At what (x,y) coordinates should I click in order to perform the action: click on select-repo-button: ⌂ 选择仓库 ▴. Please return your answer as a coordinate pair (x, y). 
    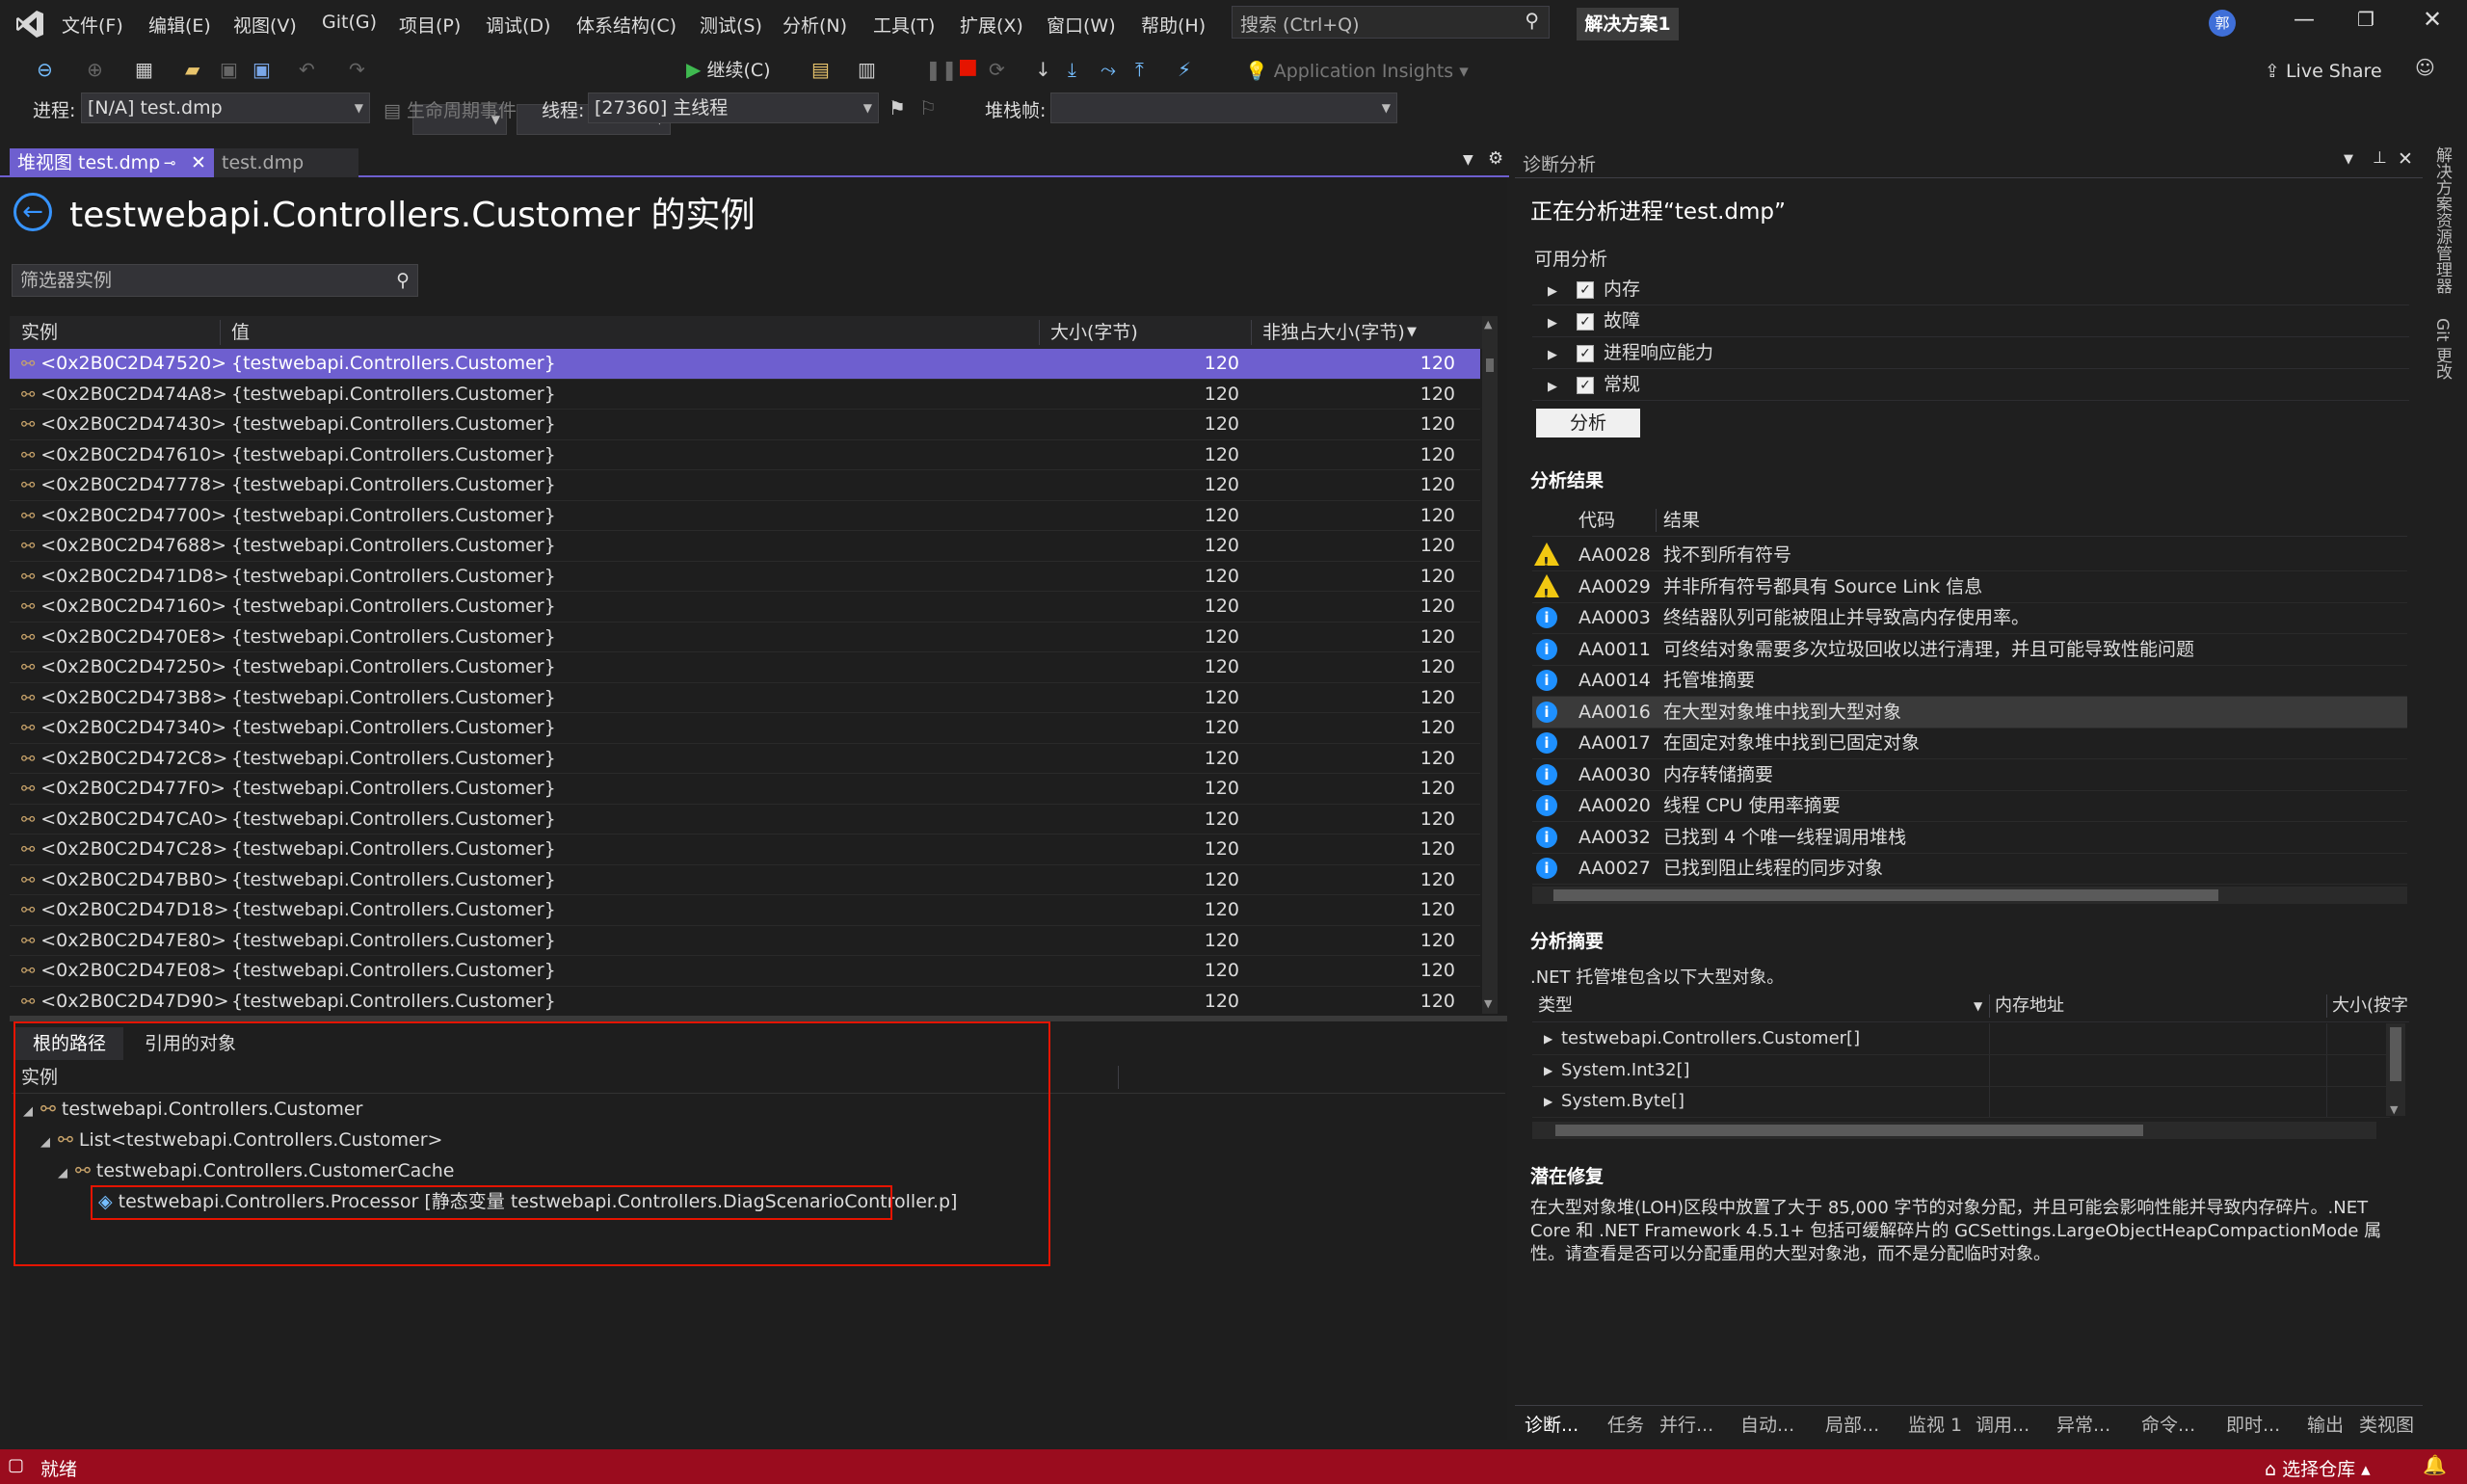
    Looking at the image, I should click on (2318, 1468).